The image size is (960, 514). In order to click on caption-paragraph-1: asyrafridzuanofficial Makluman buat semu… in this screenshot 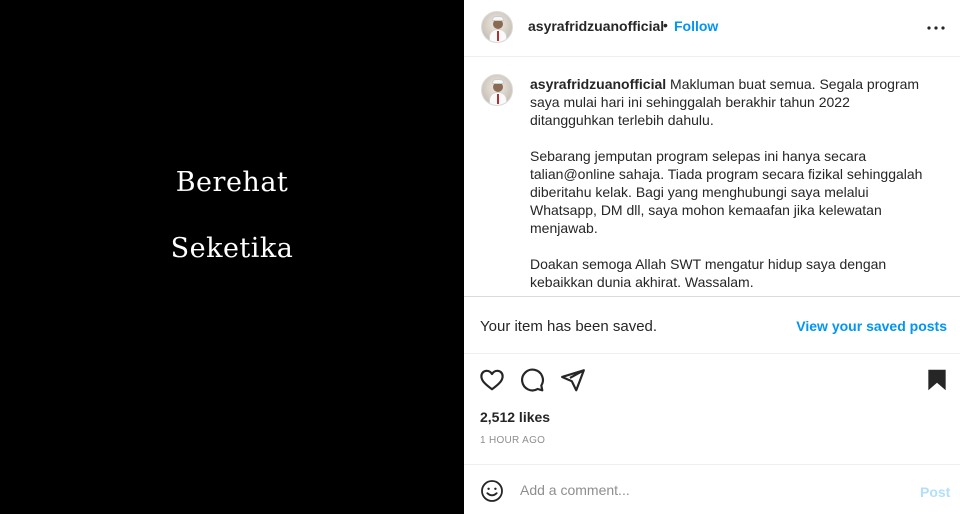, I will do `click(730, 102)`.